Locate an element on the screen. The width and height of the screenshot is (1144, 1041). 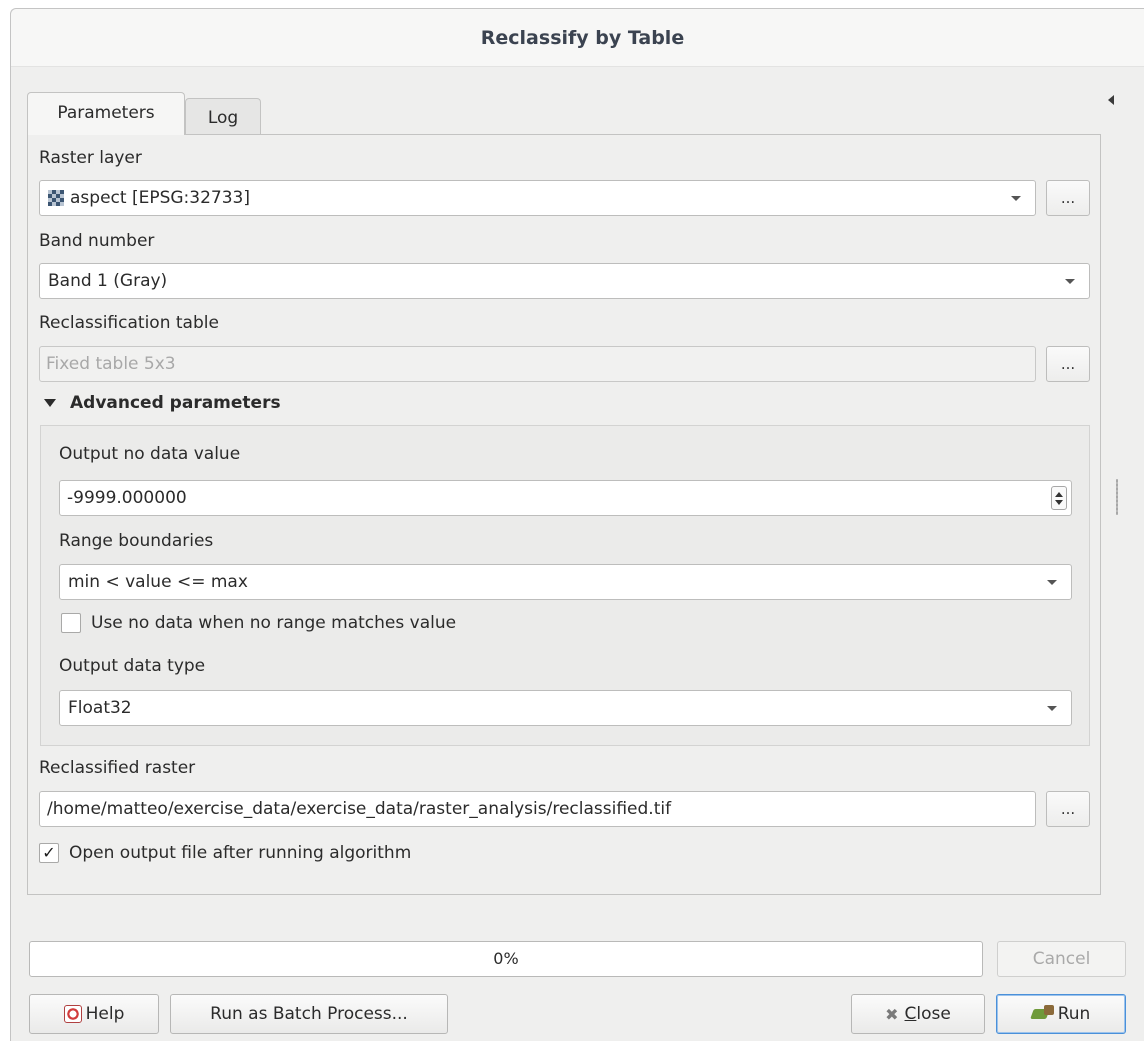
title-bar: Reclassify by Table is located at coordinates (577, 38).